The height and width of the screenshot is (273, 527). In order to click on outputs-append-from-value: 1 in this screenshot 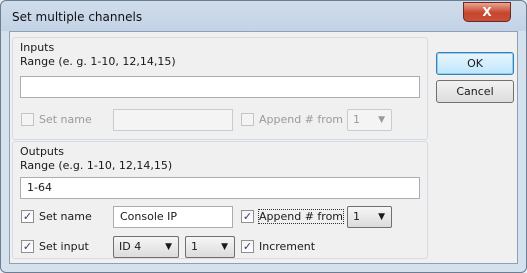, I will do `click(356, 216)`.